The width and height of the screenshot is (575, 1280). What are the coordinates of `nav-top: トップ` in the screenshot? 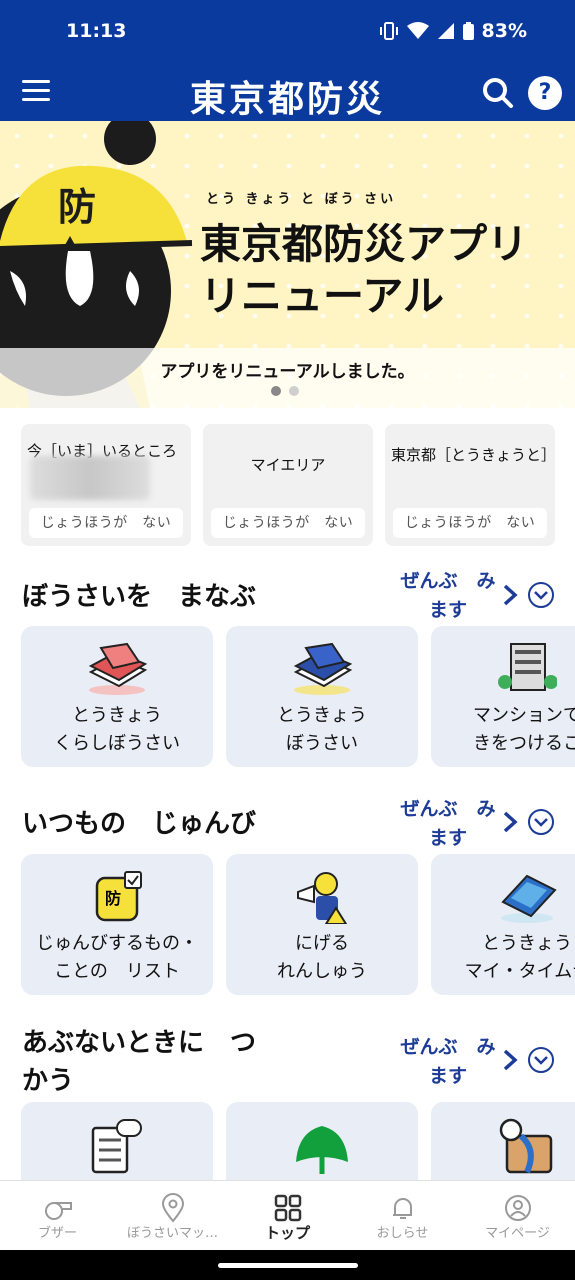 It's located at (287, 1216).